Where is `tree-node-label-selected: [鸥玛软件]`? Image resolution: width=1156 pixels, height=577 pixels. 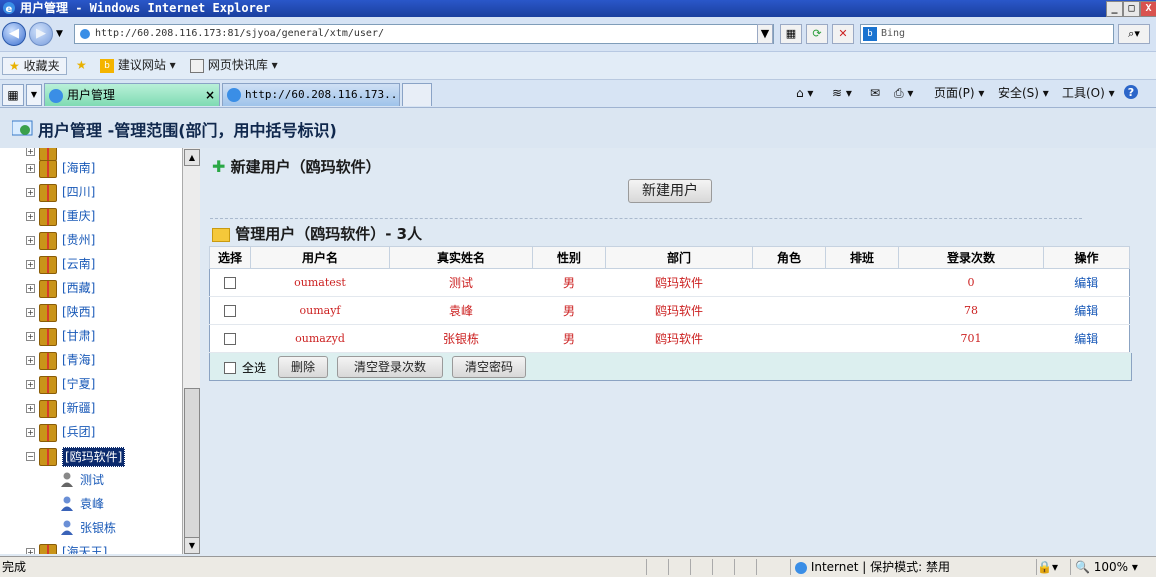
tree-node-label-selected: [鸥玛软件] is located at coordinates (94, 457).